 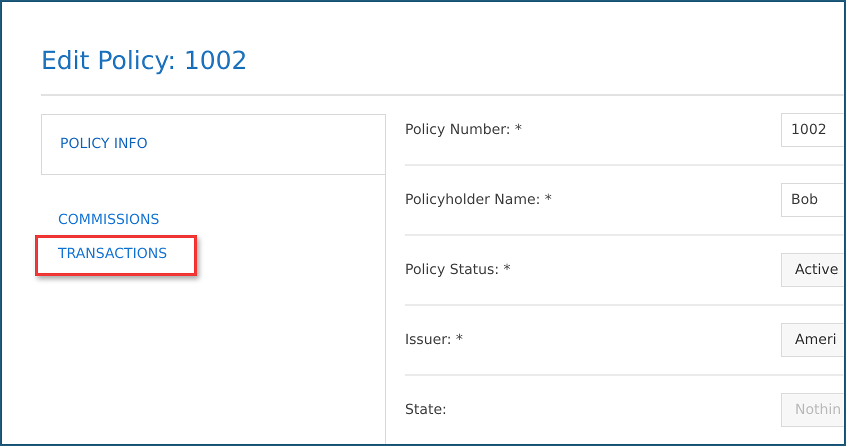 What do you see at coordinates (109, 220) in the screenshot?
I see `nav-link: COMMISSIONS` at bounding box center [109, 220].